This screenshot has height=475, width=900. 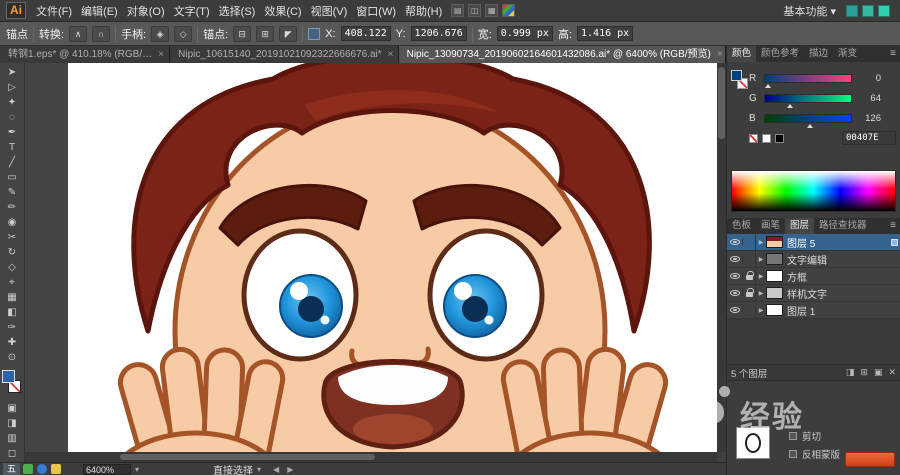 What do you see at coordinates (818, 54) in the screenshot?
I see `tab-stroke: 描边` at bounding box center [818, 54].